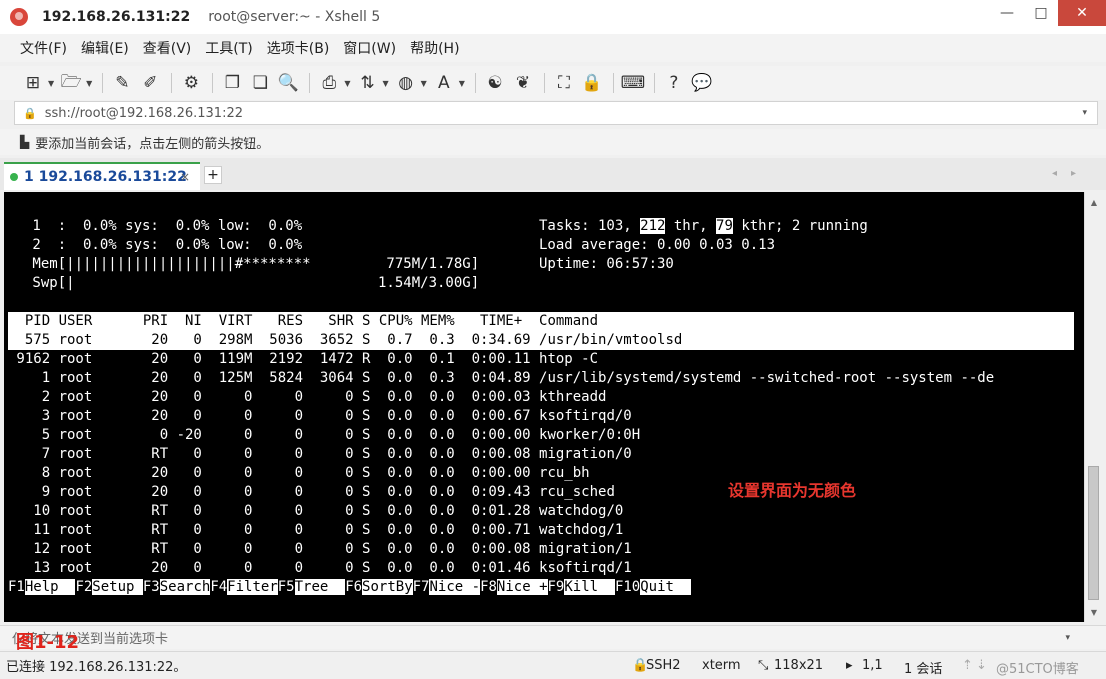 Image resolution: width=1106 pixels, height=679 pixels. I want to click on fkey-f3: F3, so click(151, 587).